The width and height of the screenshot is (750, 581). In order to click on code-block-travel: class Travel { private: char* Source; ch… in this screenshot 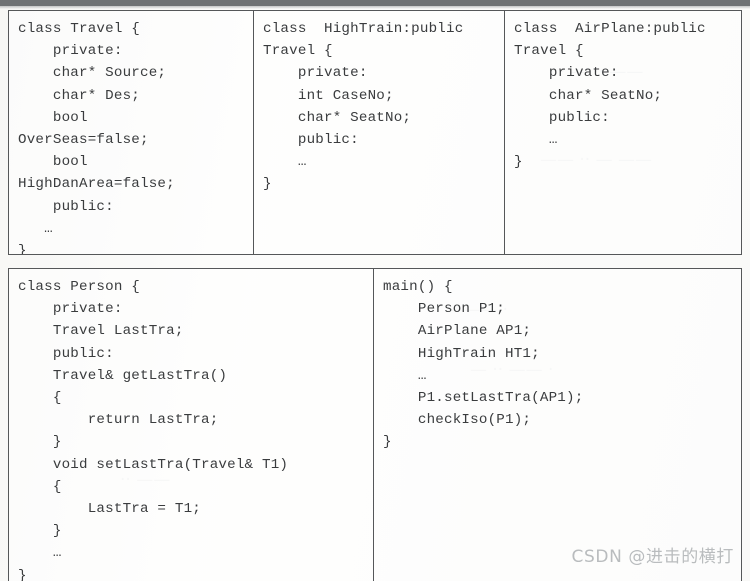, I will do `click(96, 137)`.